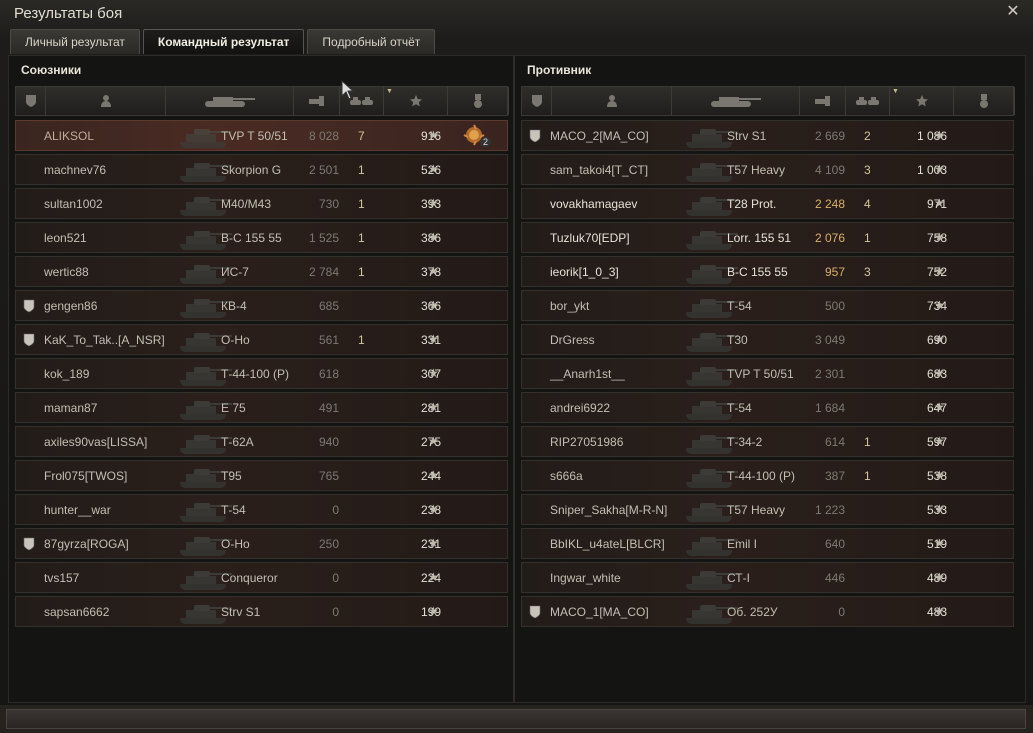 The height and width of the screenshot is (733, 1033). What do you see at coordinates (261, 407) in the screenshot?
I see `player-row: maman87 E 75 491 281 ★` at bounding box center [261, 407].